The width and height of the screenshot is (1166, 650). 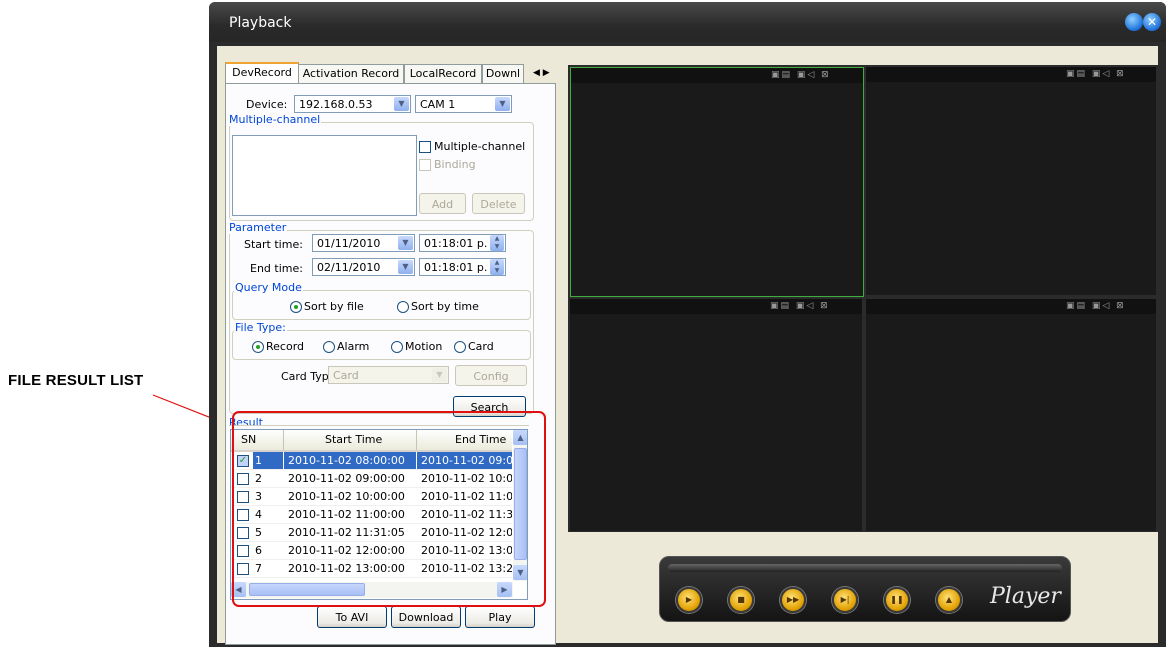 I want to click on table-row: 3 2010-11-02 10:00:00 2010-11-02 11:0(, so click(x=371, y=497).